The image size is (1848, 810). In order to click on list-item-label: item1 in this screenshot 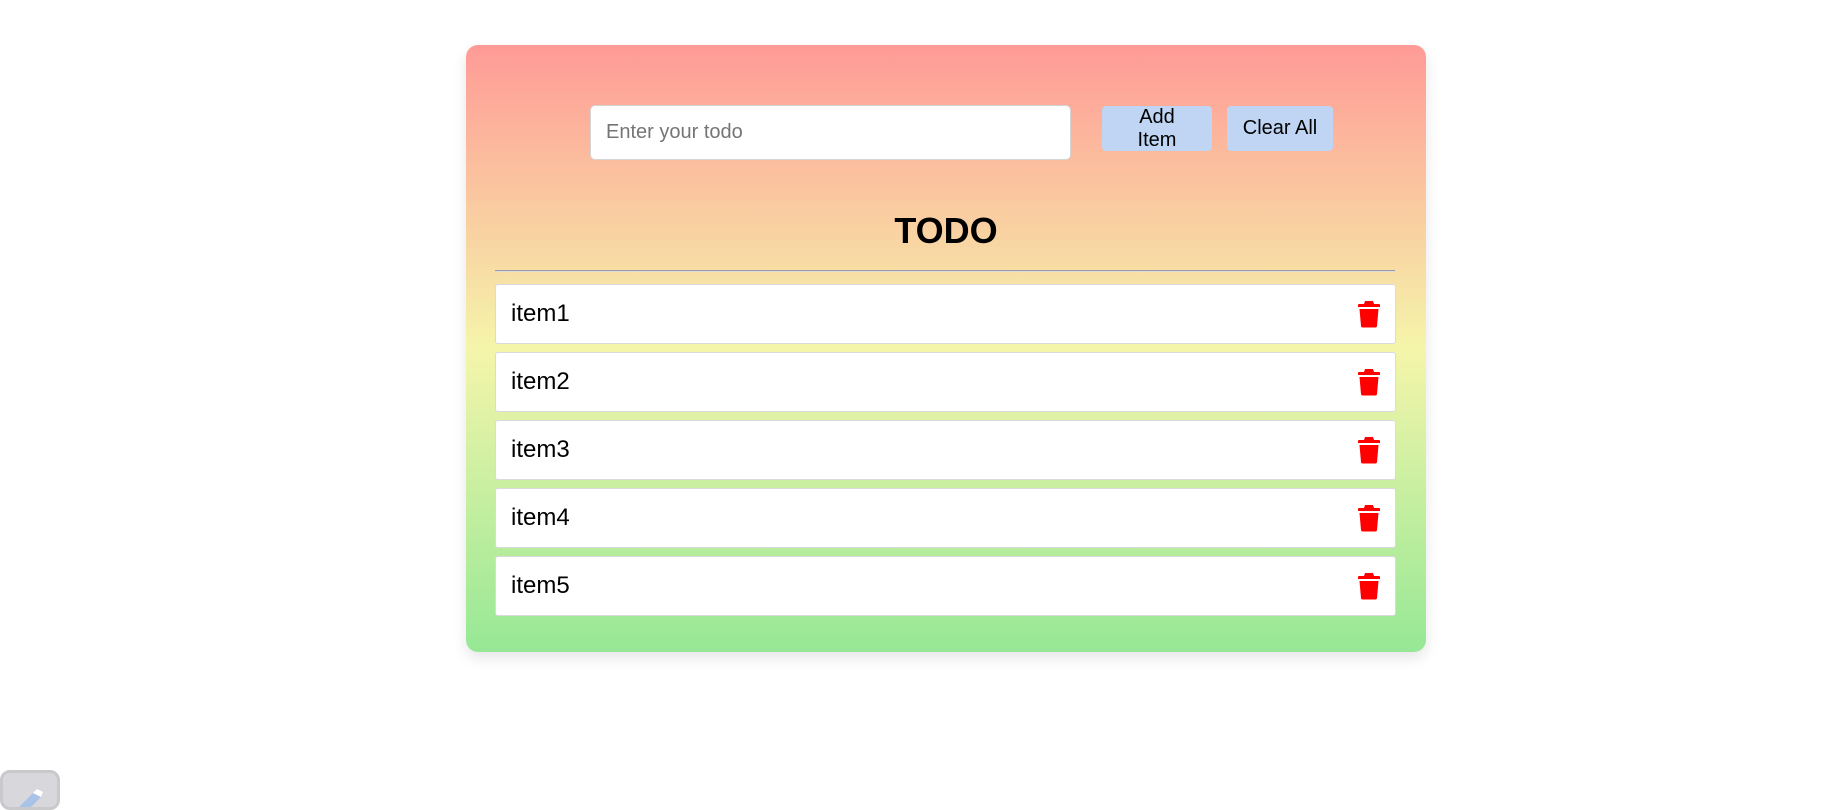, I will do `click(540, 313)`.